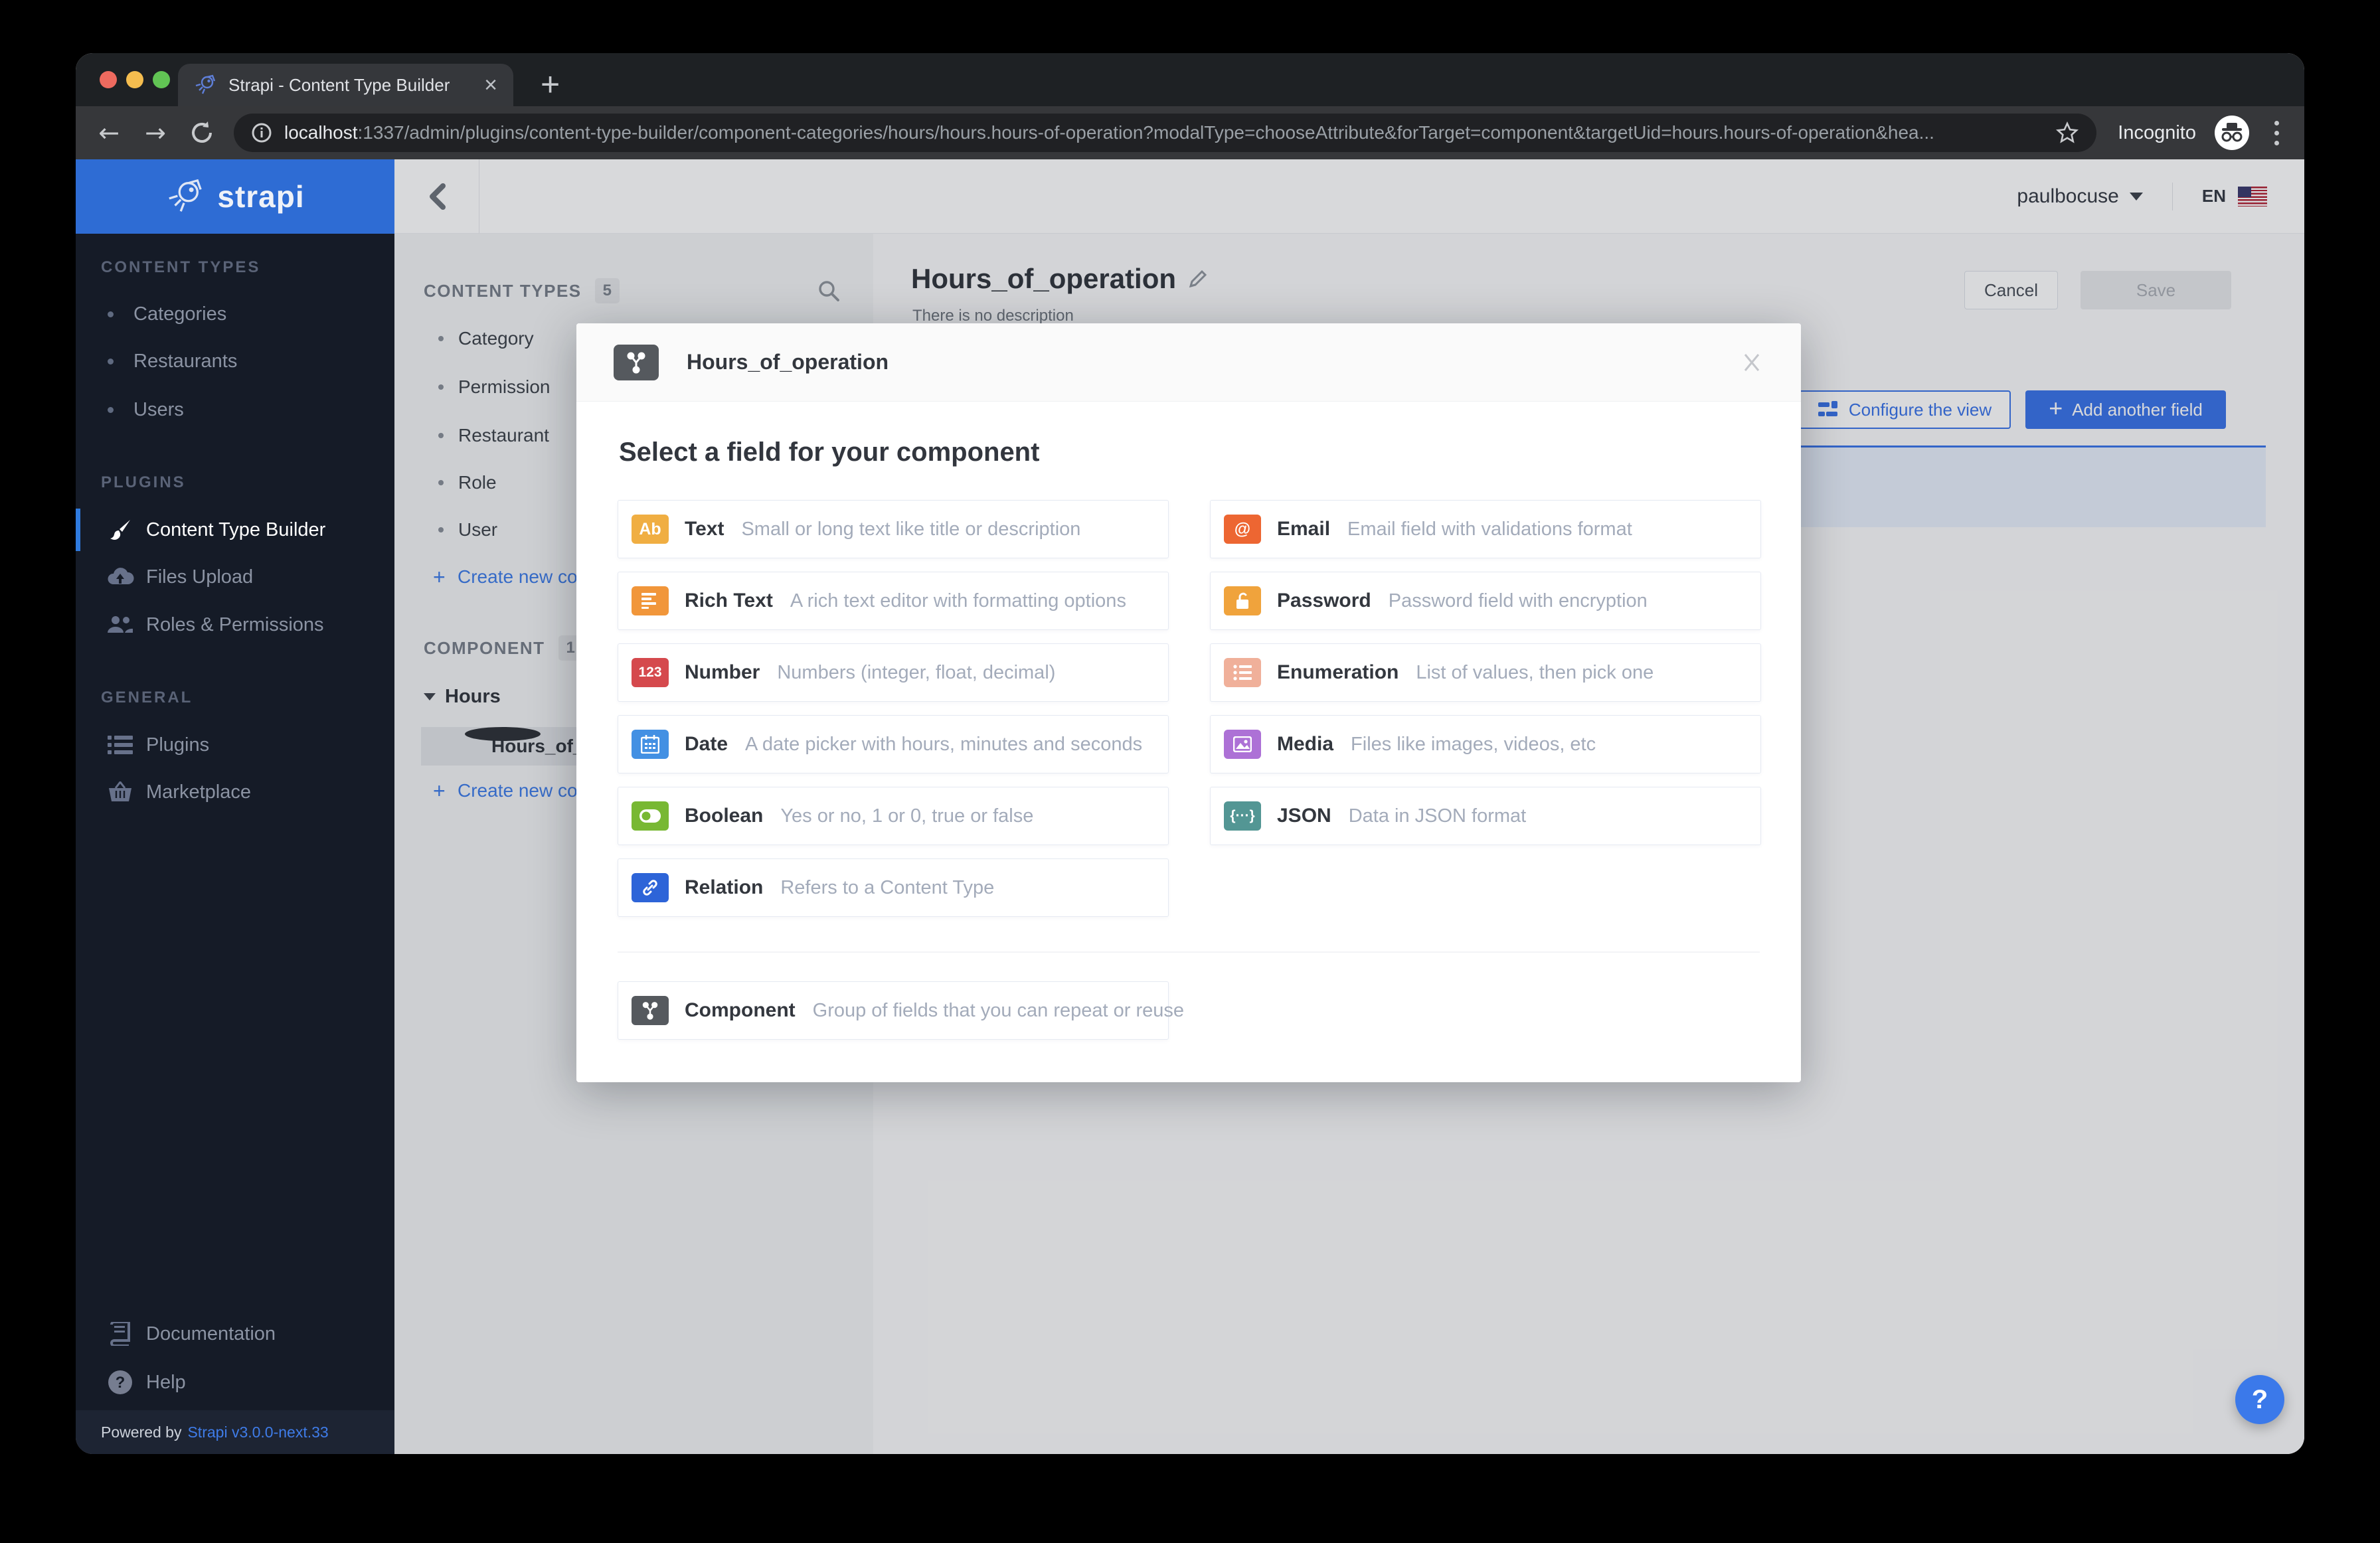  I want to click on password-field-icon, so click(1242, 600).